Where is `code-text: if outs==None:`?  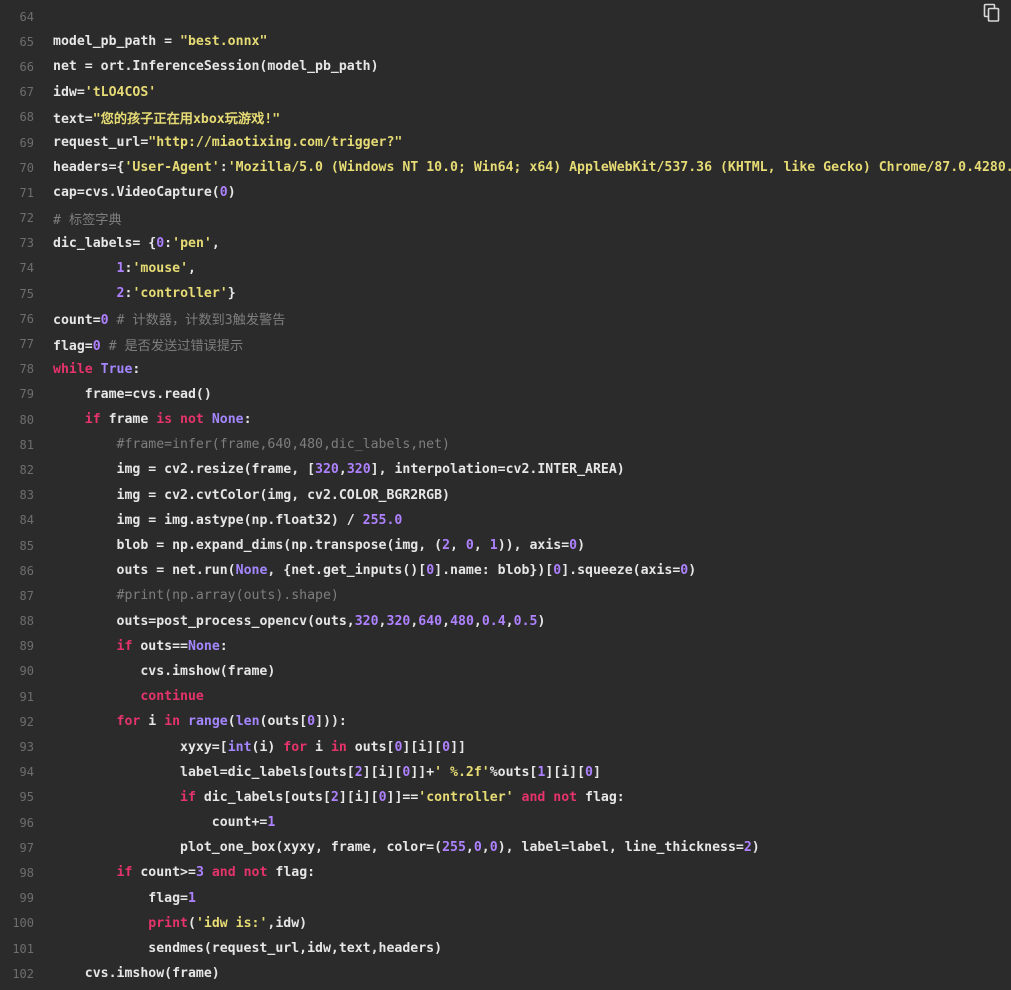 code-text: if outs==None: is located at coordinates (140, 646).